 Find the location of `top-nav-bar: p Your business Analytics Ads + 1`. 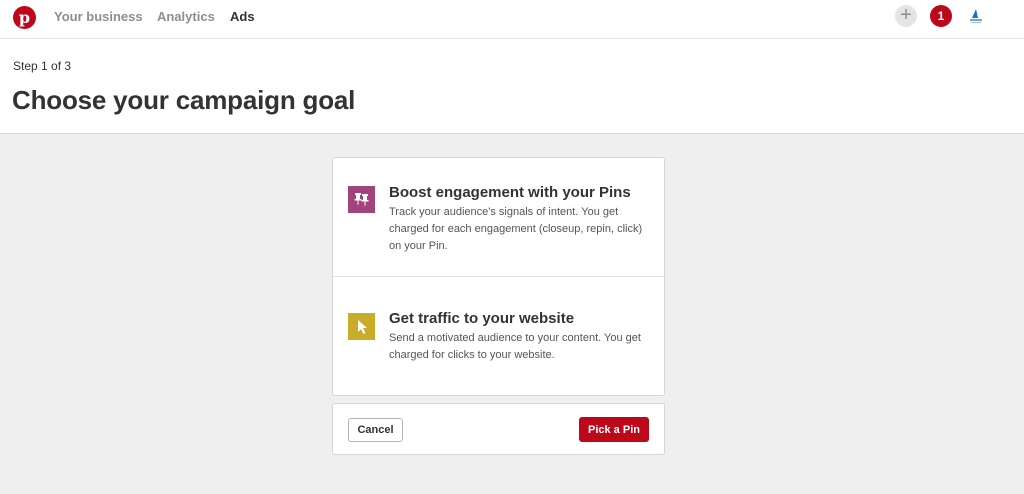

top-nav-bar: p Your business Analytics Ads + 1 is located at coordinates (512, 19).